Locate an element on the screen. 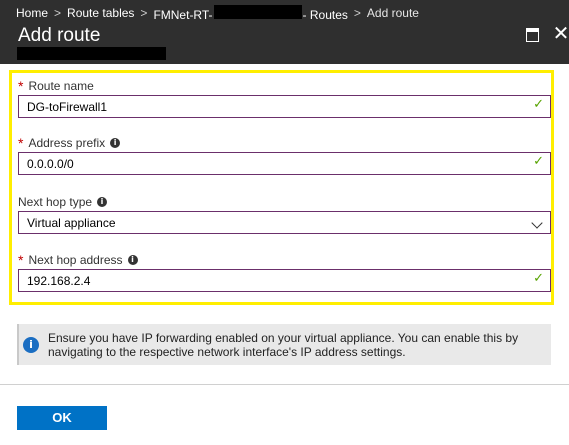 This screenshot has width=569, height=445. breadcrumb-route-tables: Route tables is located at coordinates (100, 13).